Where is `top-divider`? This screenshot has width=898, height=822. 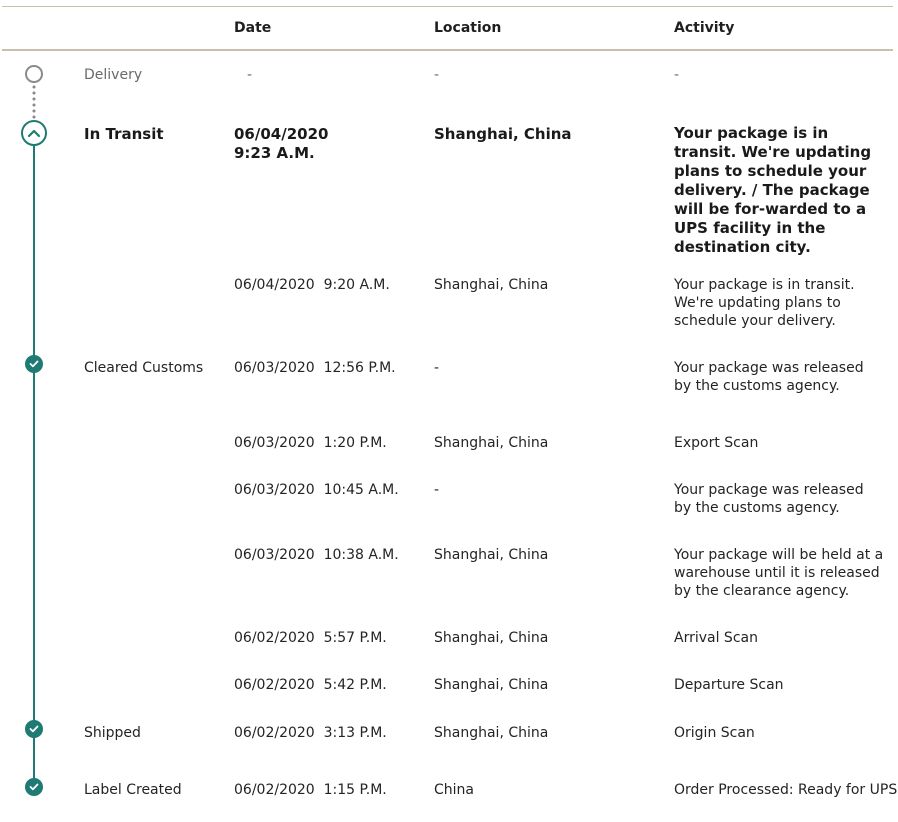 top-divider is located at coordinates (447, 6).